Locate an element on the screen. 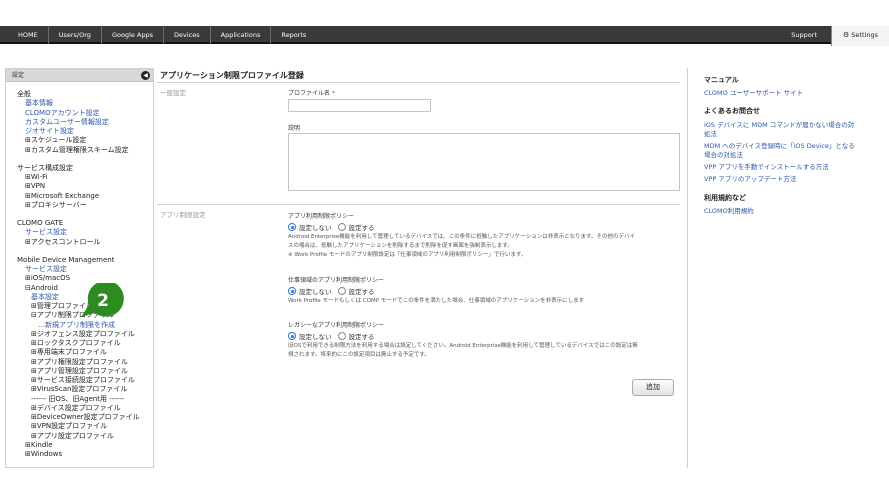 This screenshot has height=500, width=889. page-title: アプリケーション制限プロファイル登録 is located at coordinates (232, 75).